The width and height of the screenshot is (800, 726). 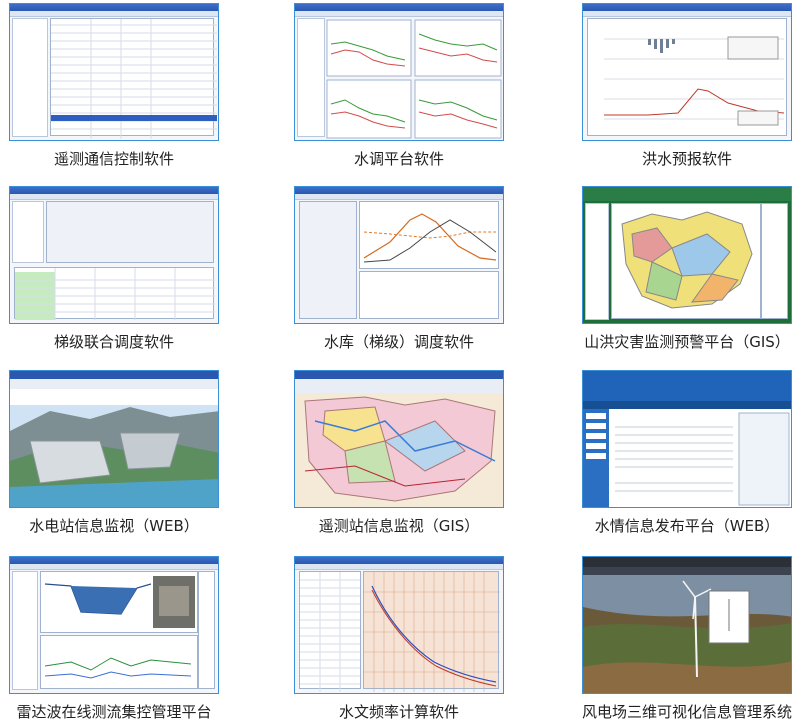 What do you see at coordinates (399, 526) in the screenshot?
I see `tile-caption: 遥测站信息监视（GIS）` at bounding box center [399, 526].